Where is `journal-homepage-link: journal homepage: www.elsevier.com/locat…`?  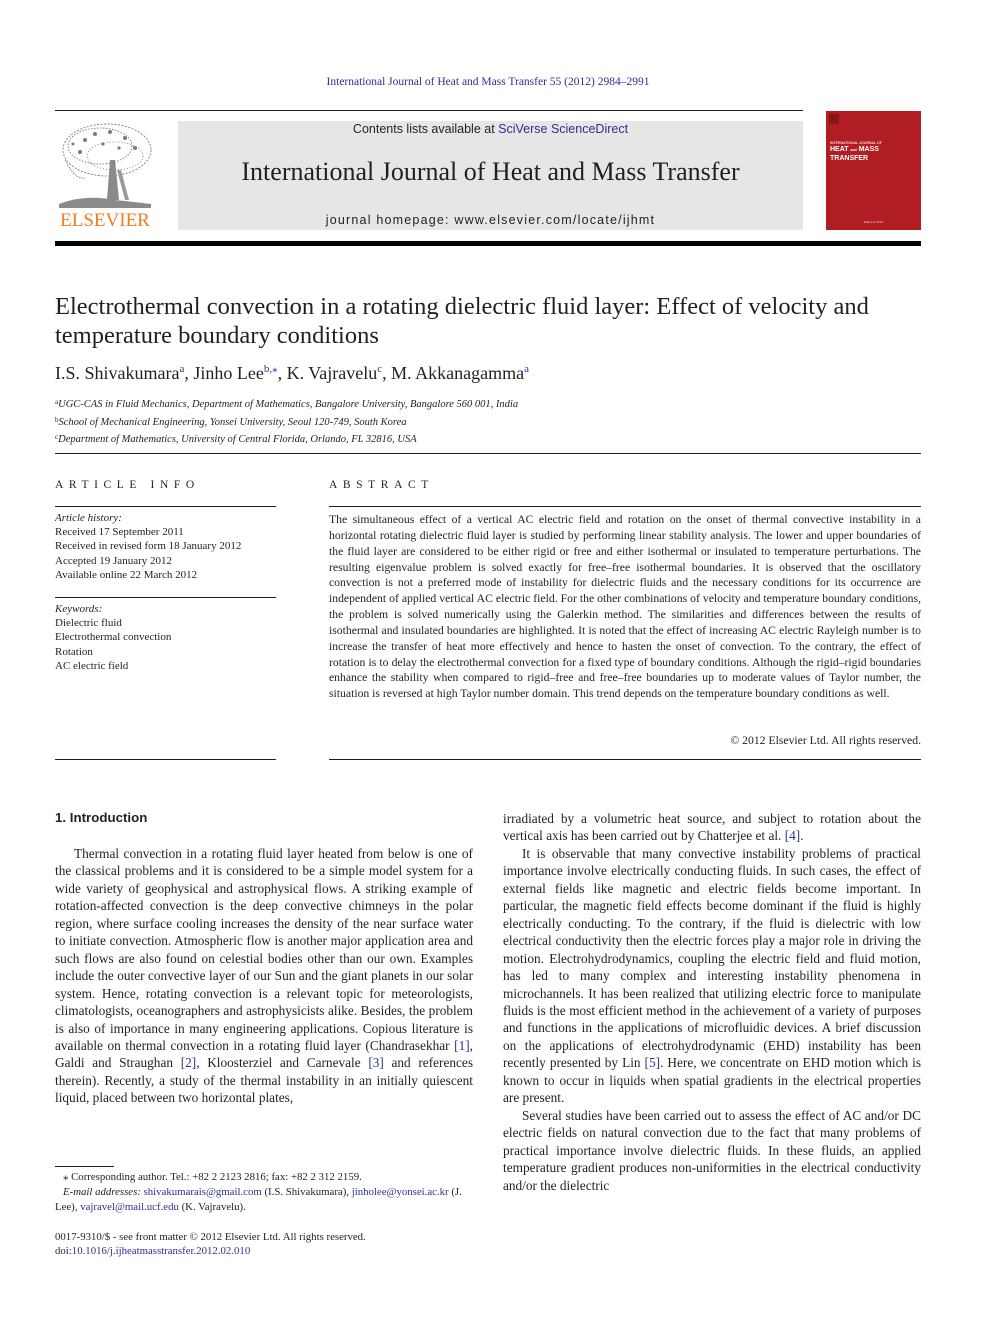 journal-homepage-link: journal homepage: www.elsevier.com/locat… is located at coordinates (490, 220).